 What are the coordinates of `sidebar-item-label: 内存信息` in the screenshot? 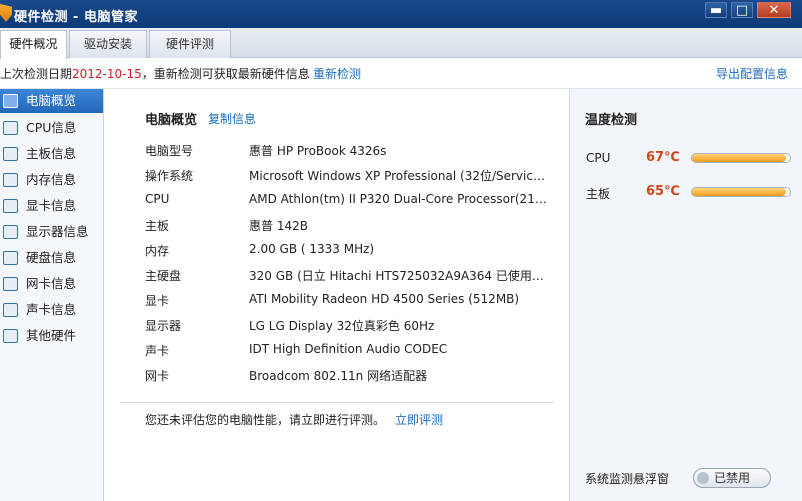 It's located at (51, 179).